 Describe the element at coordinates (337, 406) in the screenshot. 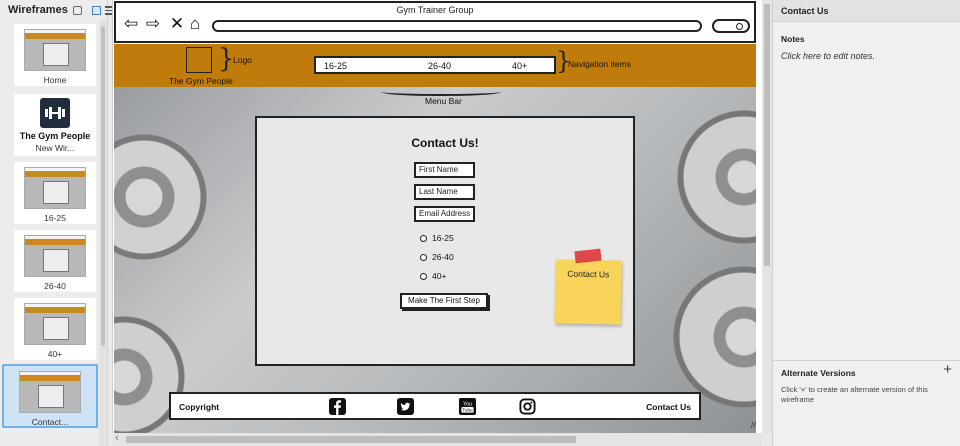

I see `facebook-icon` at that location.